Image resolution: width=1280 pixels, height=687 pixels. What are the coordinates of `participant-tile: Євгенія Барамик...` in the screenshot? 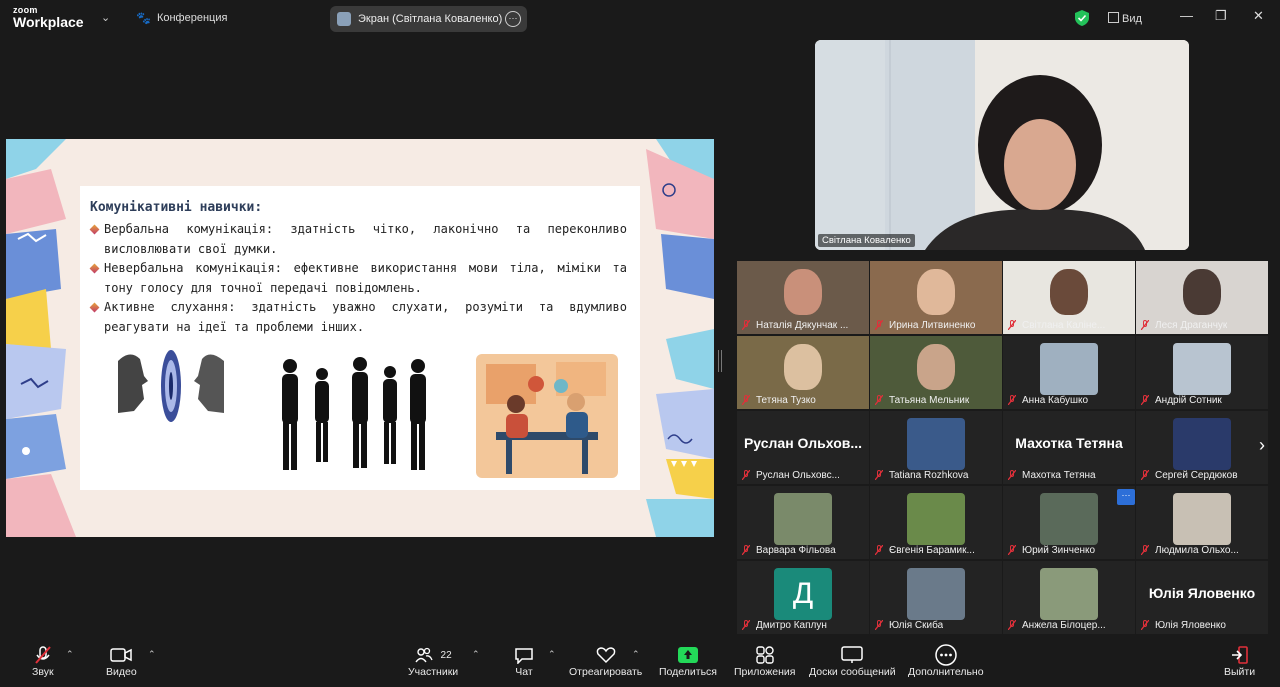 It's located at (936, 522).